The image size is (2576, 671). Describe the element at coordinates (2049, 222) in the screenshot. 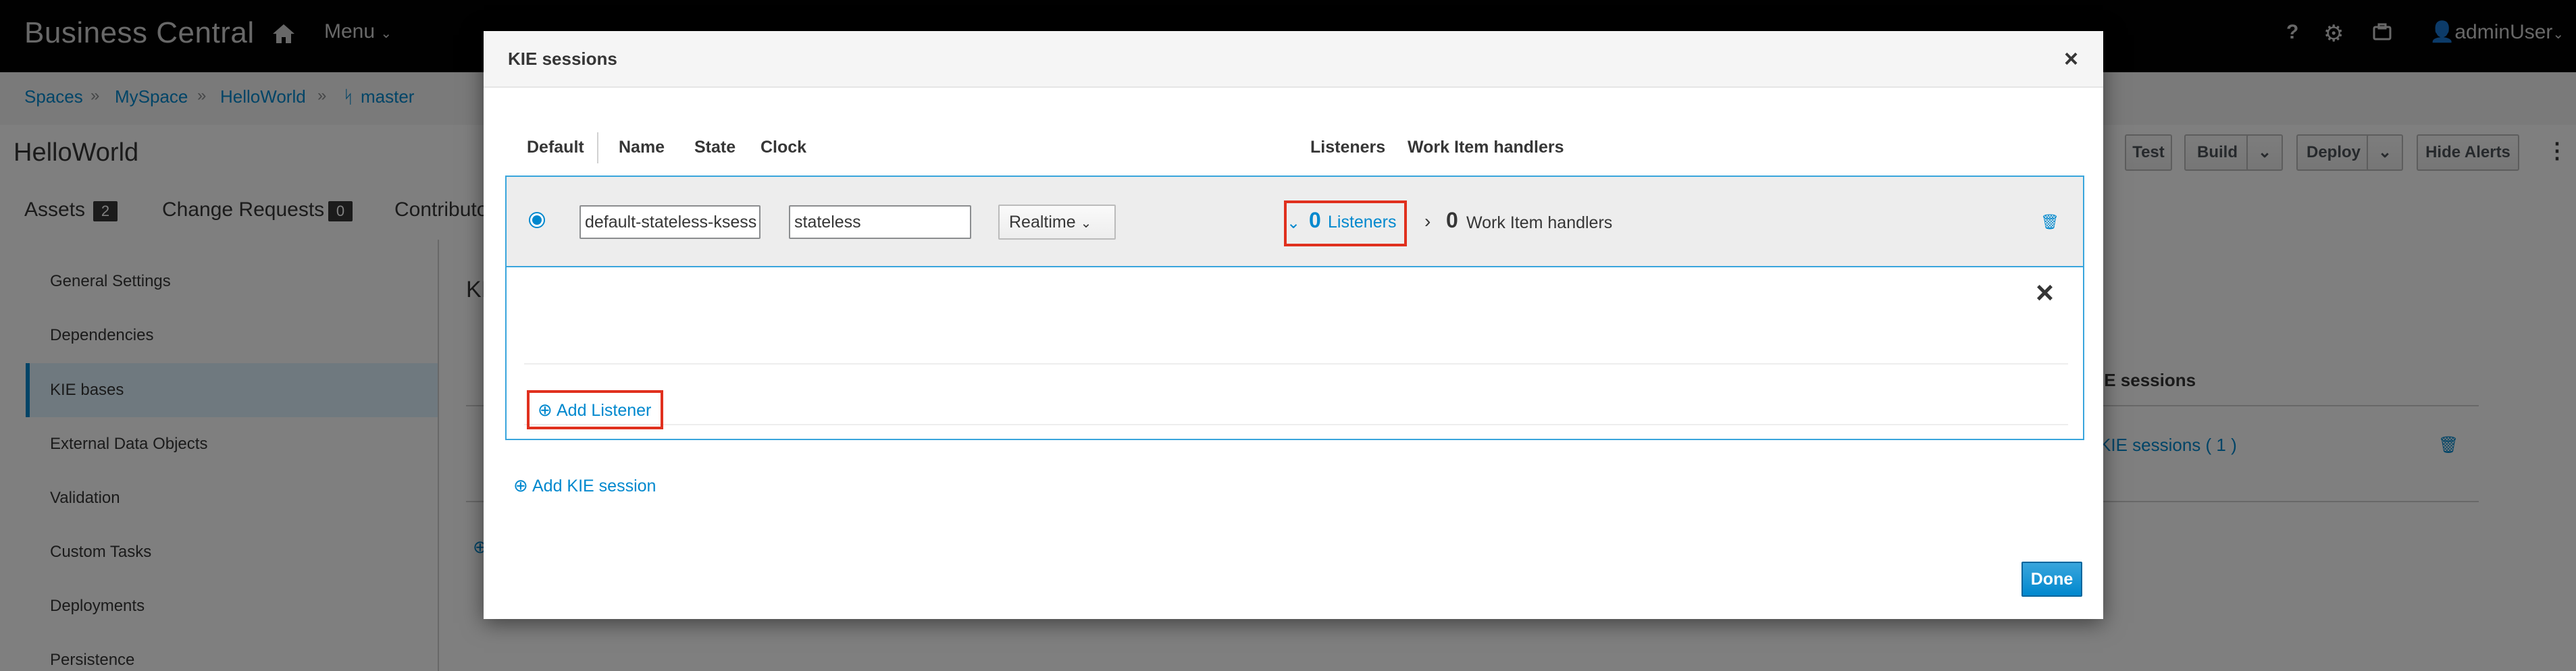

I see `trash-icon: 🗑` at that location.